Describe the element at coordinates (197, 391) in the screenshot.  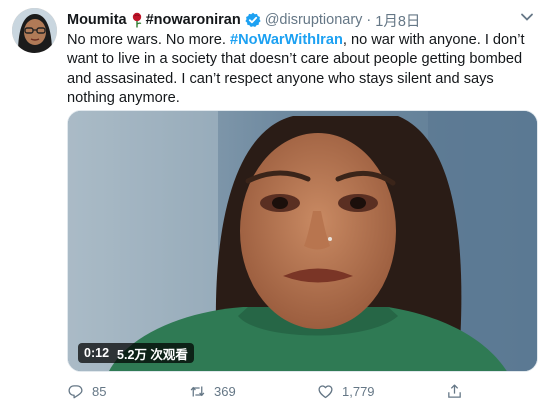
I see `retweet-icon` at that location.